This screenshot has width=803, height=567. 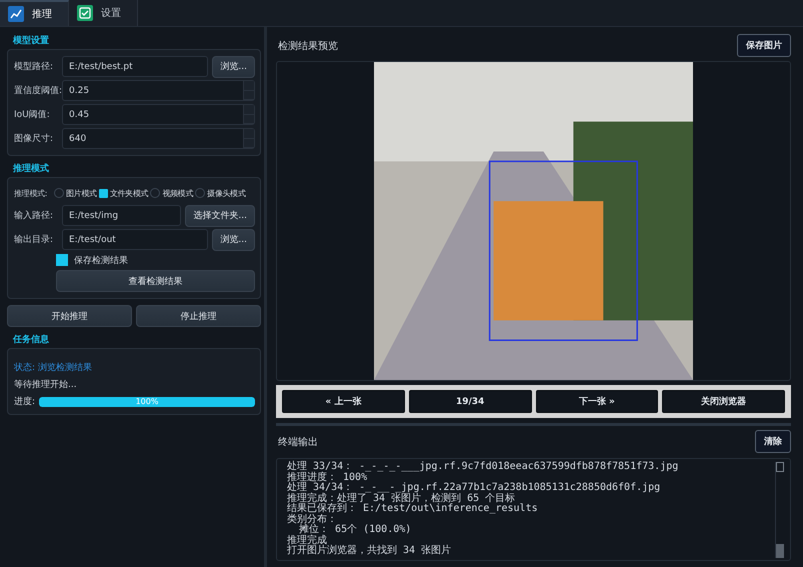 What do you see at coordinates (470, 401) in the screenshot?
I see `nav-button: 19/34` at bounding box center [470, 401].